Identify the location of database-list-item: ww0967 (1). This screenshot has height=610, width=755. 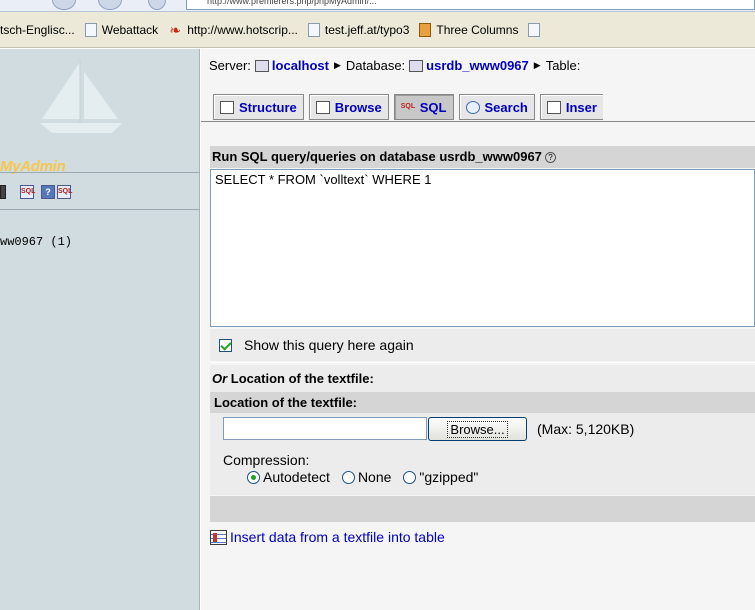
(36, 242).